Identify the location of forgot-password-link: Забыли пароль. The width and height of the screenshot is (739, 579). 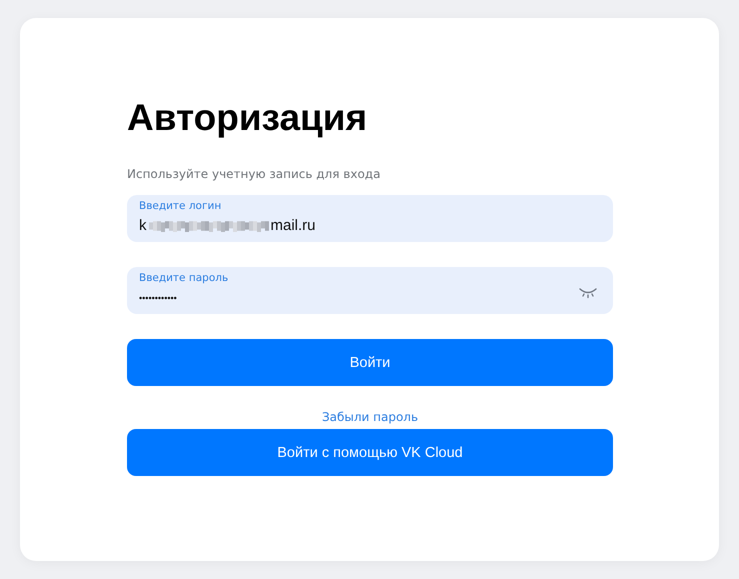
(370, 417).